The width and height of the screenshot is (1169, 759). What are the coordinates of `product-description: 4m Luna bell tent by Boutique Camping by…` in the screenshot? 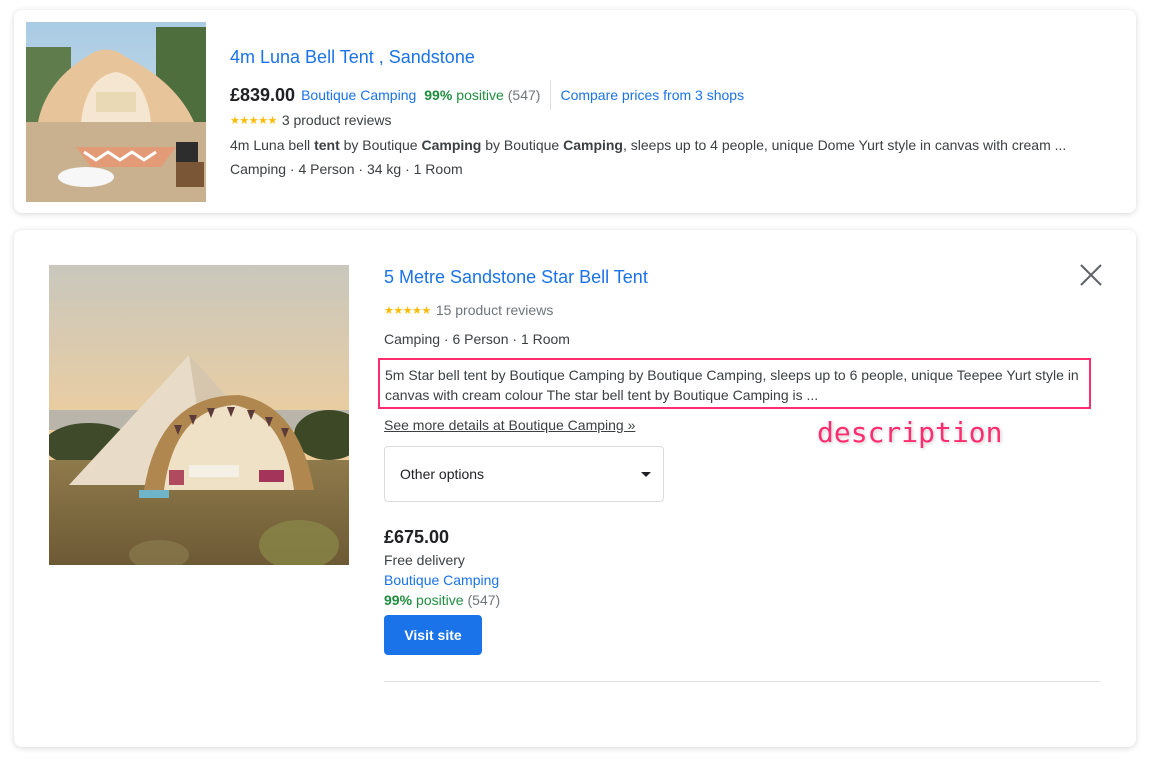 It's located at (648, 145).